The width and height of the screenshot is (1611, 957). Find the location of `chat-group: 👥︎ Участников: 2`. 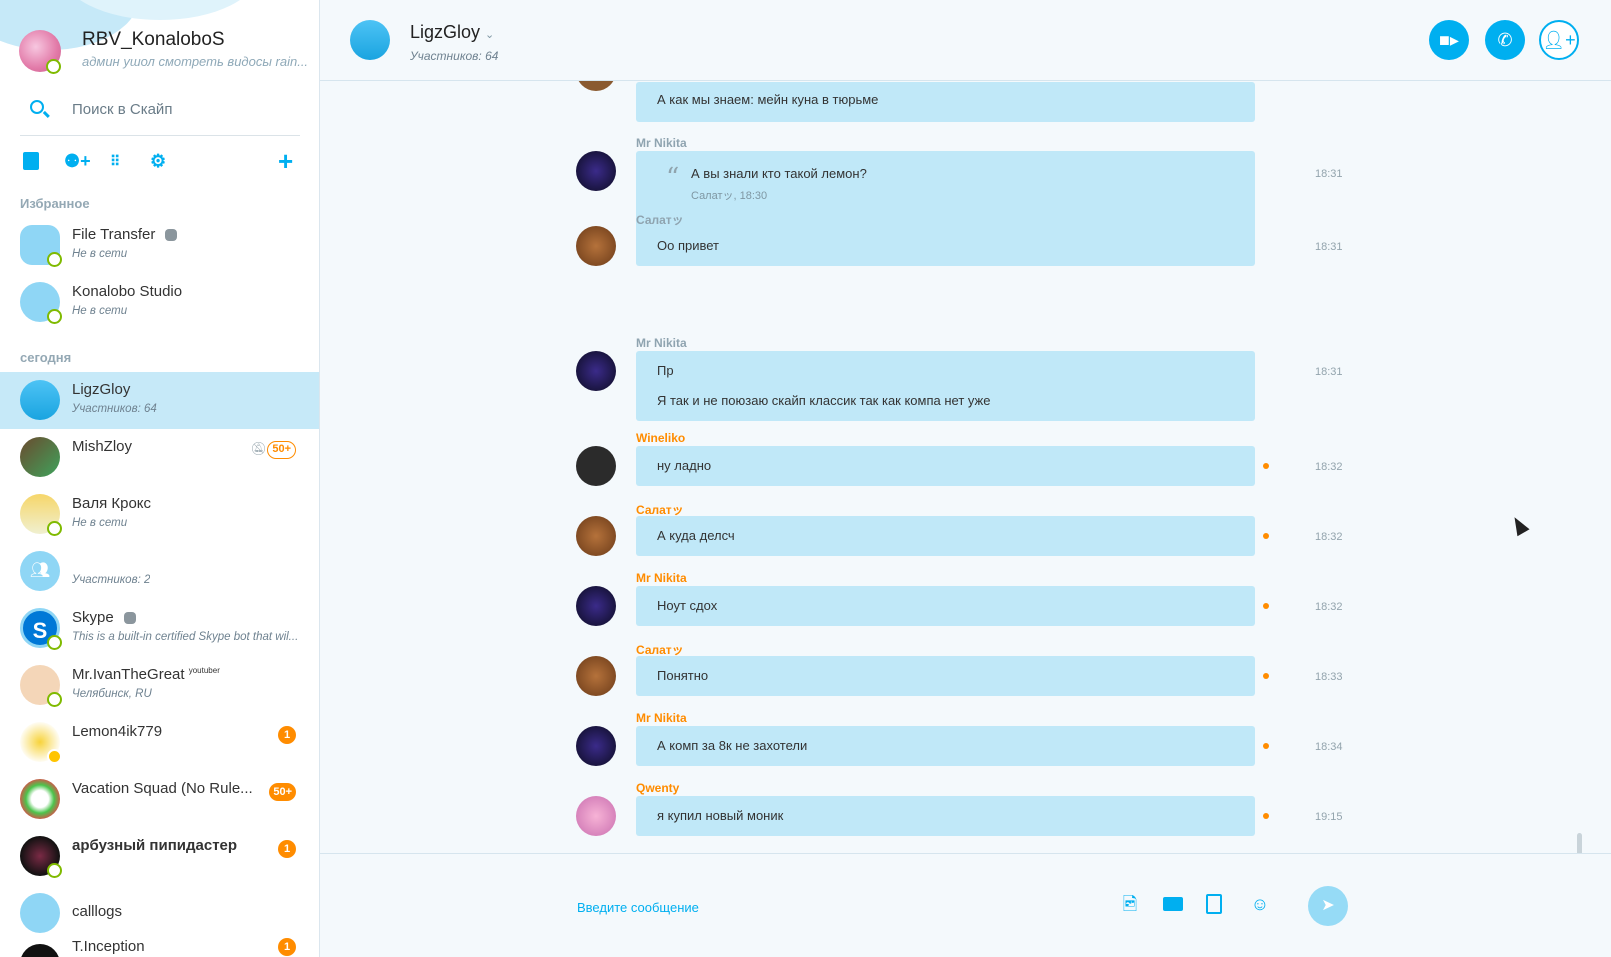

chat-group: 👥︎ Участников: 2 is located at coordinates (159, 571).